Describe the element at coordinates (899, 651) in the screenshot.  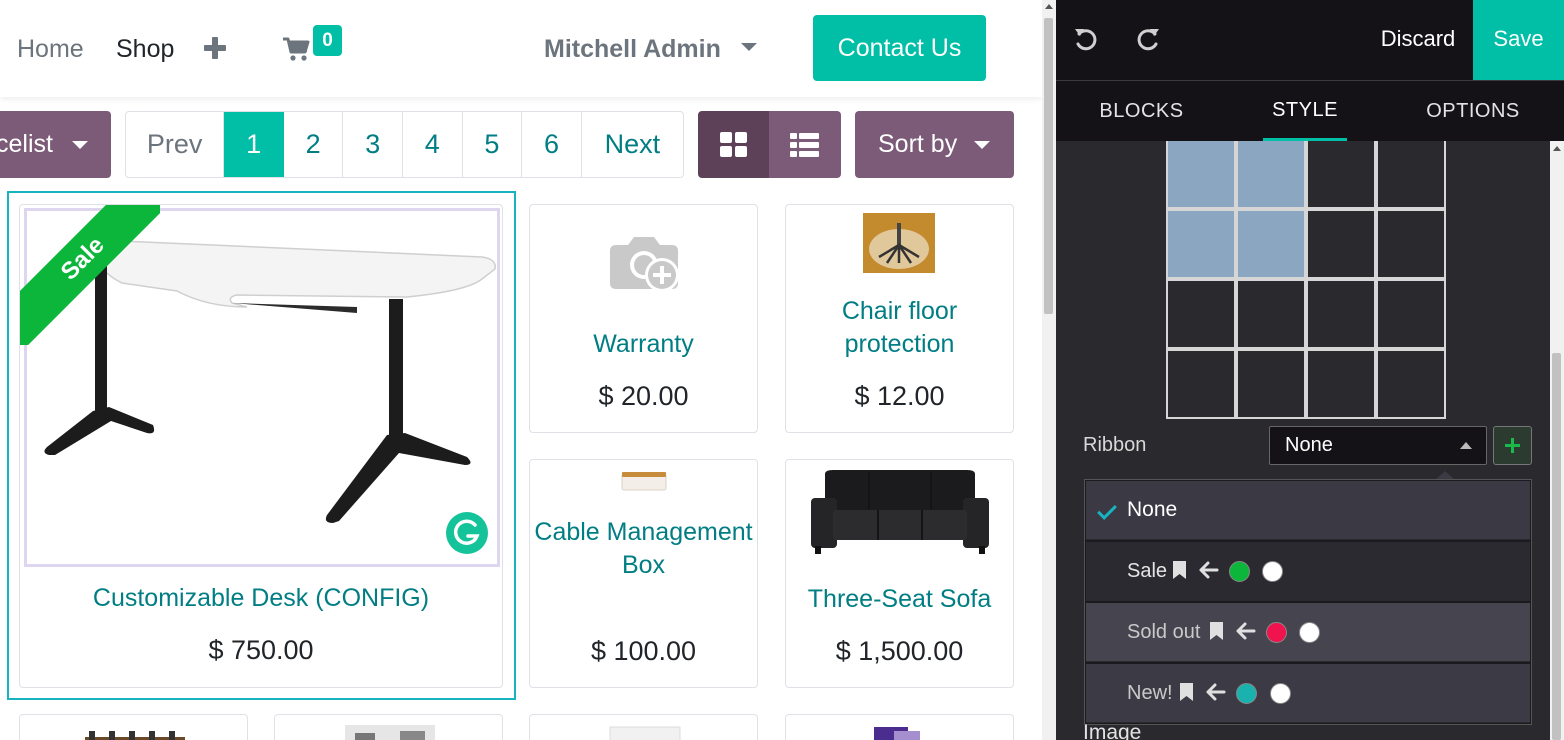
I see `product-price: $ 1,500.00` at that location.